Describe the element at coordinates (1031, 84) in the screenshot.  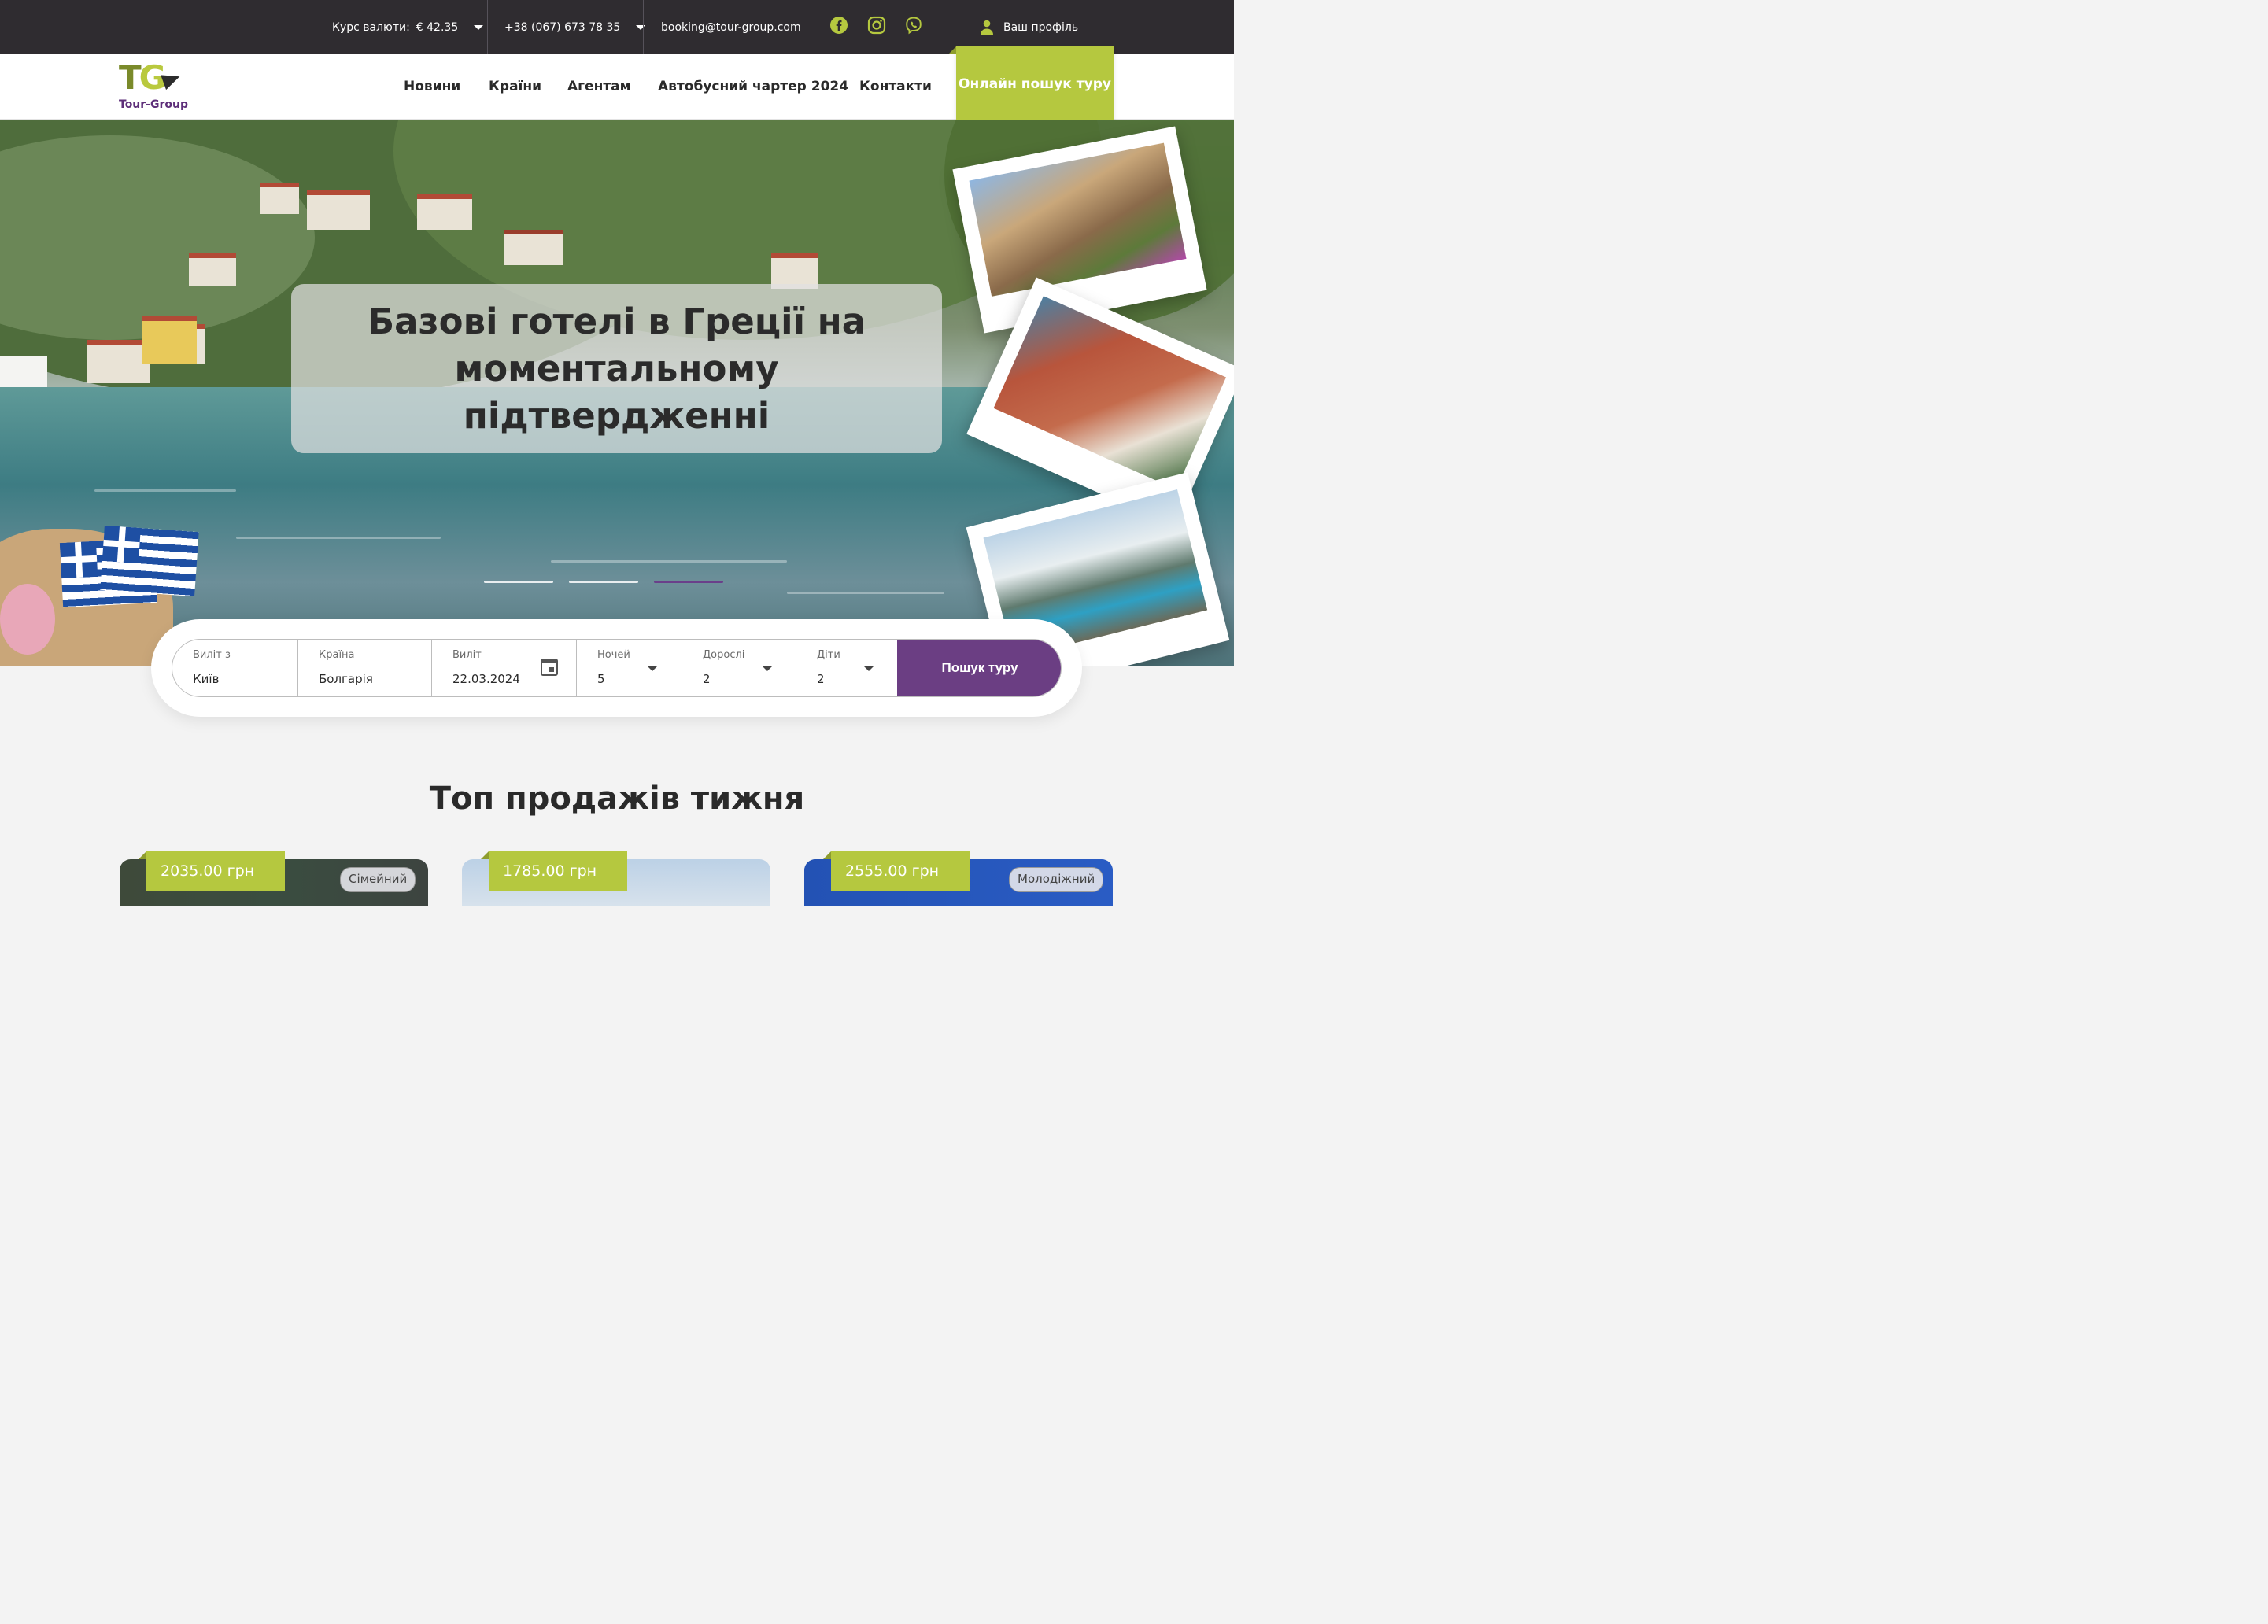
I see `online-tour-search-button: Онлайн пошук туру` at that location.